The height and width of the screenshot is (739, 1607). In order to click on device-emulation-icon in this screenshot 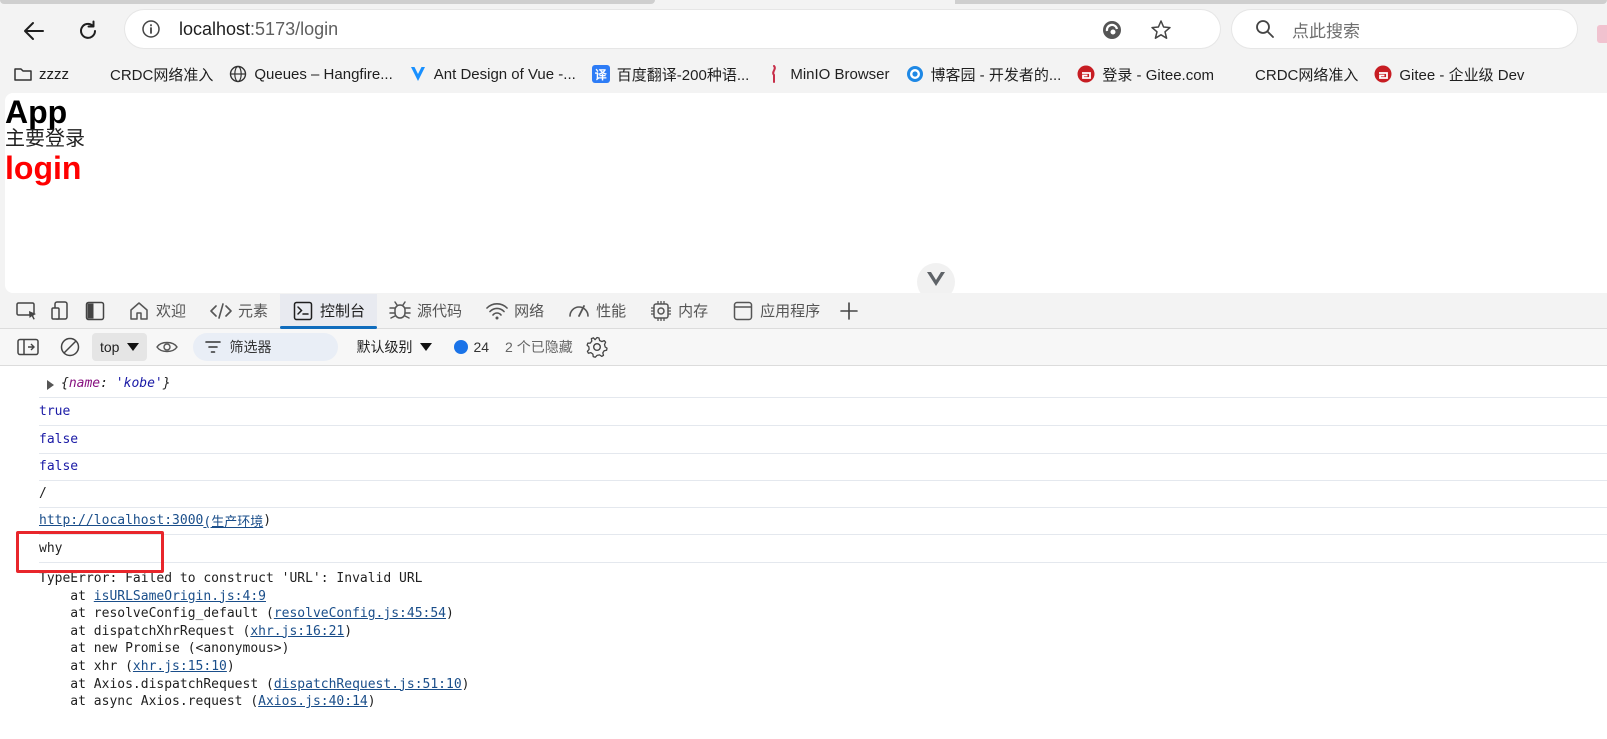, I will do `click(61, 311)`.